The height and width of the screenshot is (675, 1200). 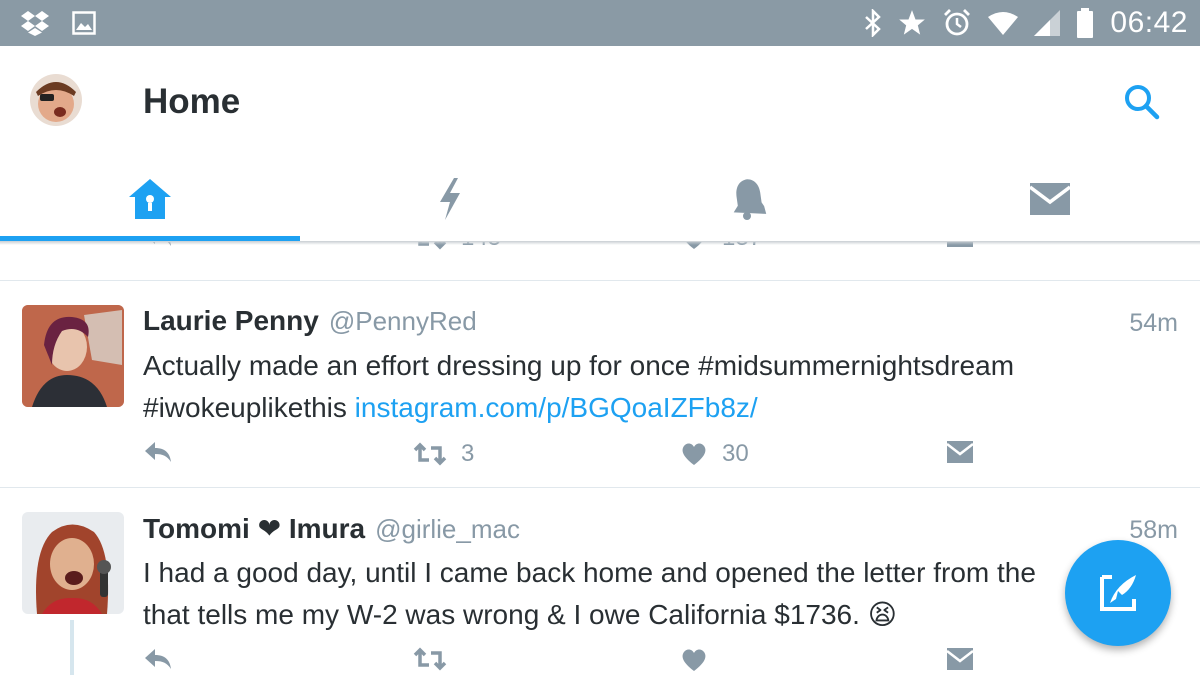 I want to click on lightning-icon, so click(x=450, y=199).